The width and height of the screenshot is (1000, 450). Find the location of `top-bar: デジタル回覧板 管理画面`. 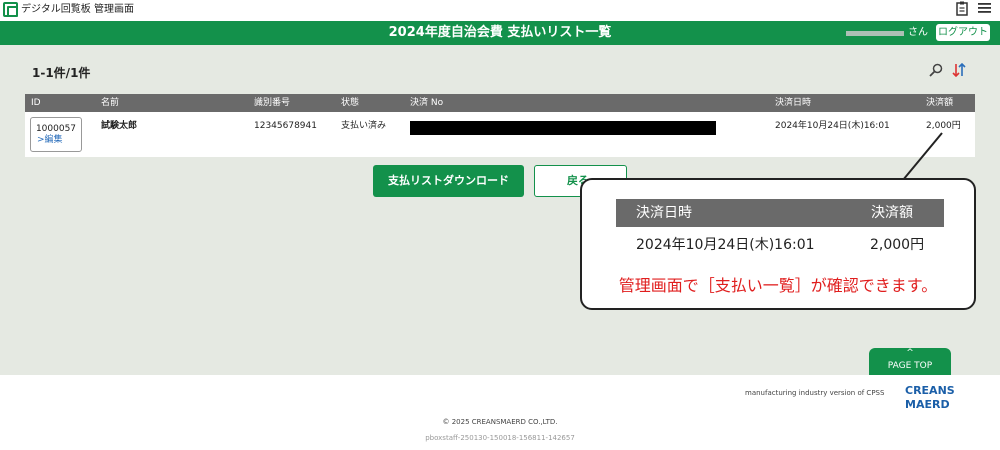

top-bar: デジタル回覧板 管理画面 is located at coordinates (500, 10).